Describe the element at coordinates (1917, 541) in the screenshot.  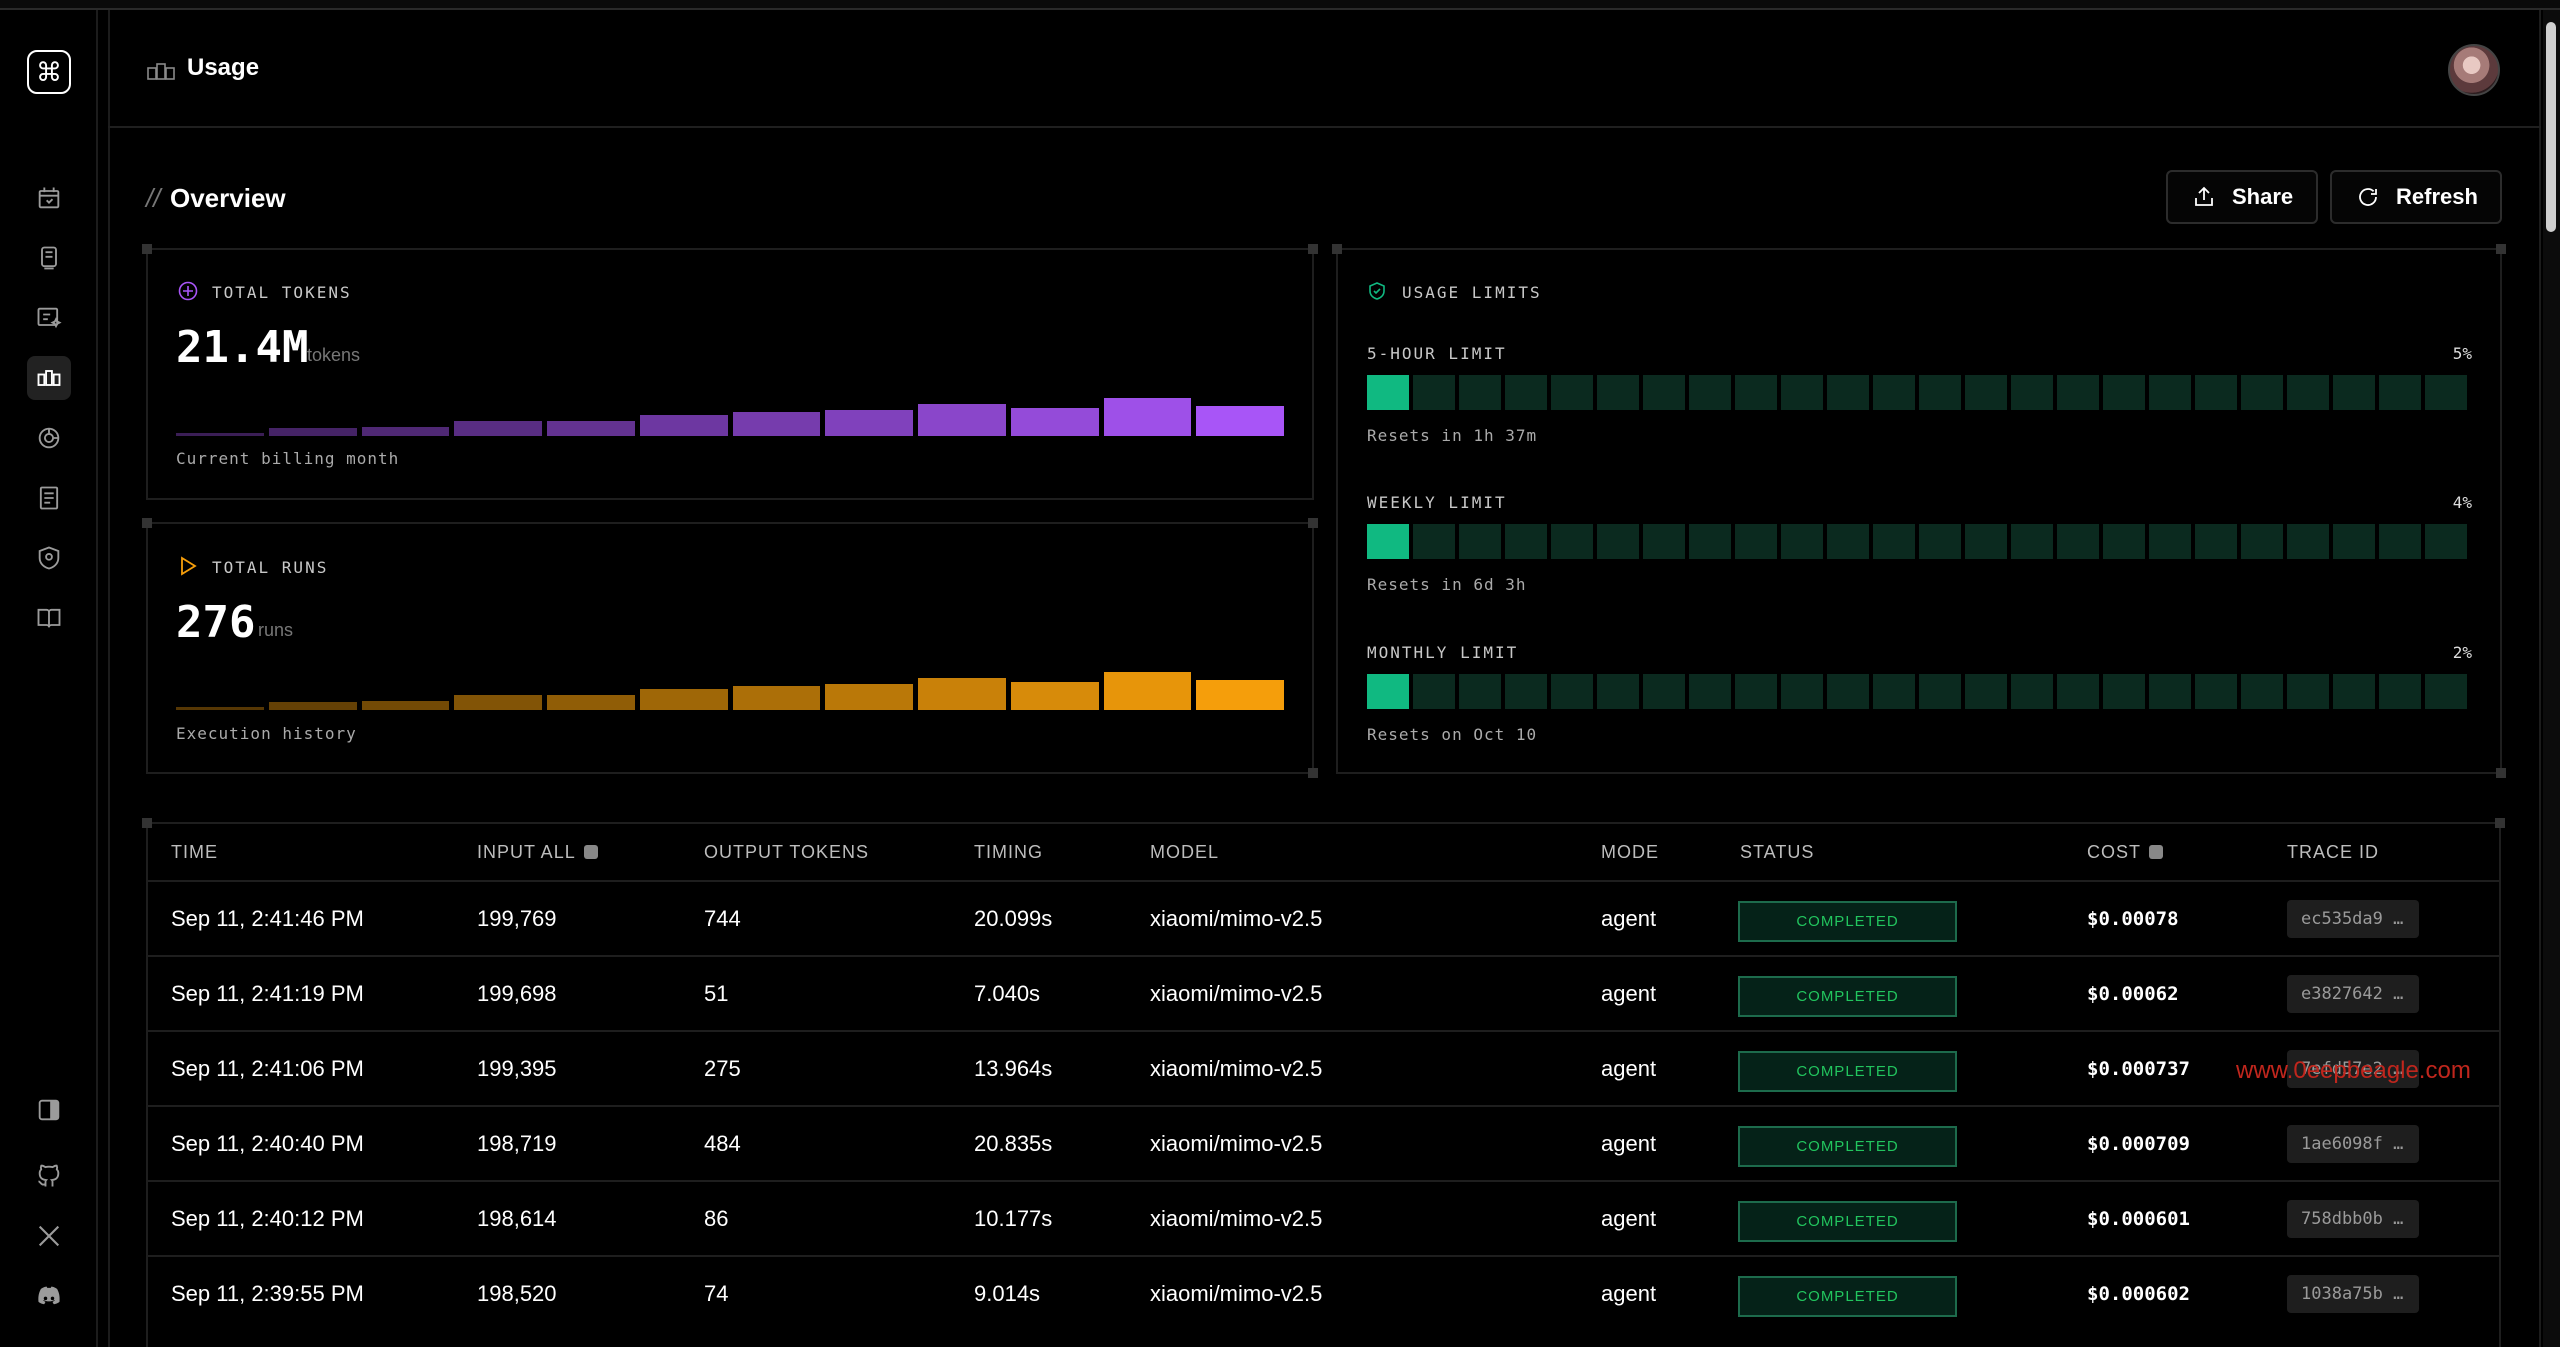
I see `limit-weekly-meter` at that location.